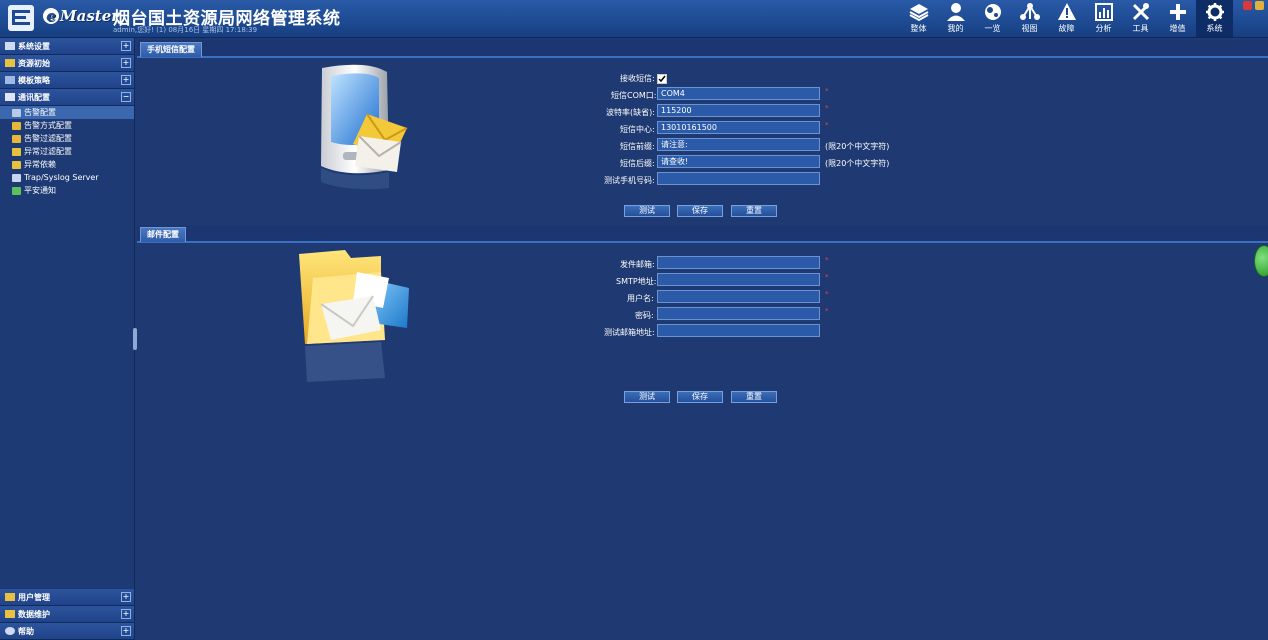  Describe the element at coordinates (40, 164) in the screenshot. I see `sidebar-item-label: 异常依赖` at that location.